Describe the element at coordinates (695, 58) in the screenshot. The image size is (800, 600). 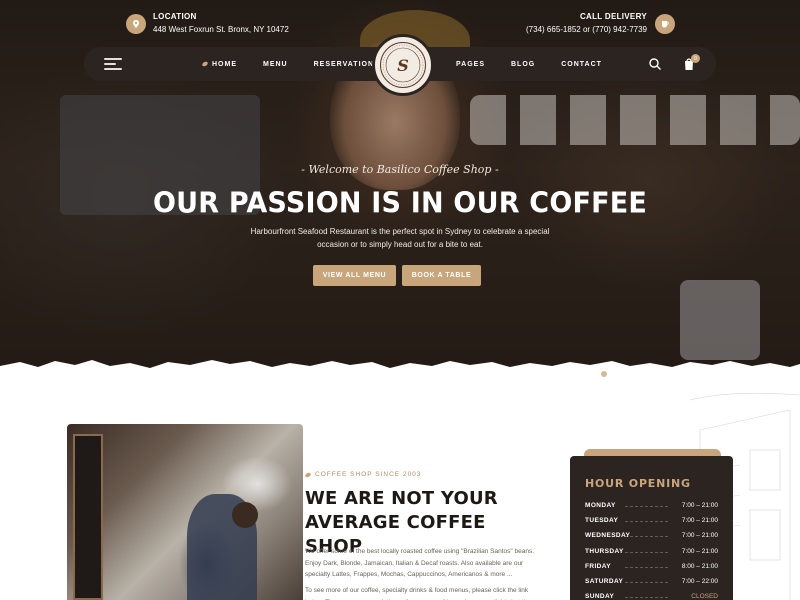
I see `cart-count-badge: 0` at that location.